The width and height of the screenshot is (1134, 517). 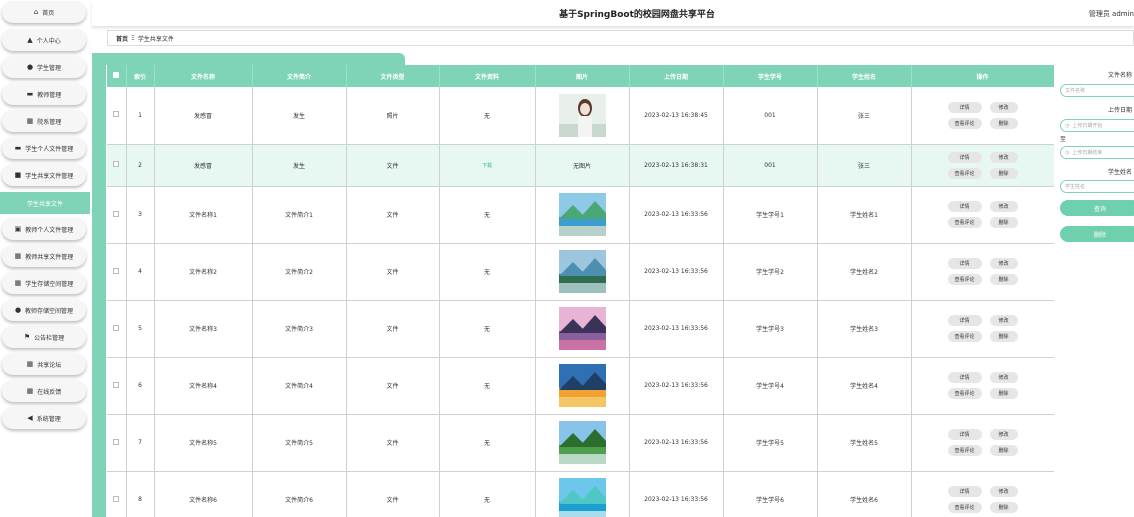 I want to click on sidebar-item: ▦ 在线反馈, so click(x=44, y=391).